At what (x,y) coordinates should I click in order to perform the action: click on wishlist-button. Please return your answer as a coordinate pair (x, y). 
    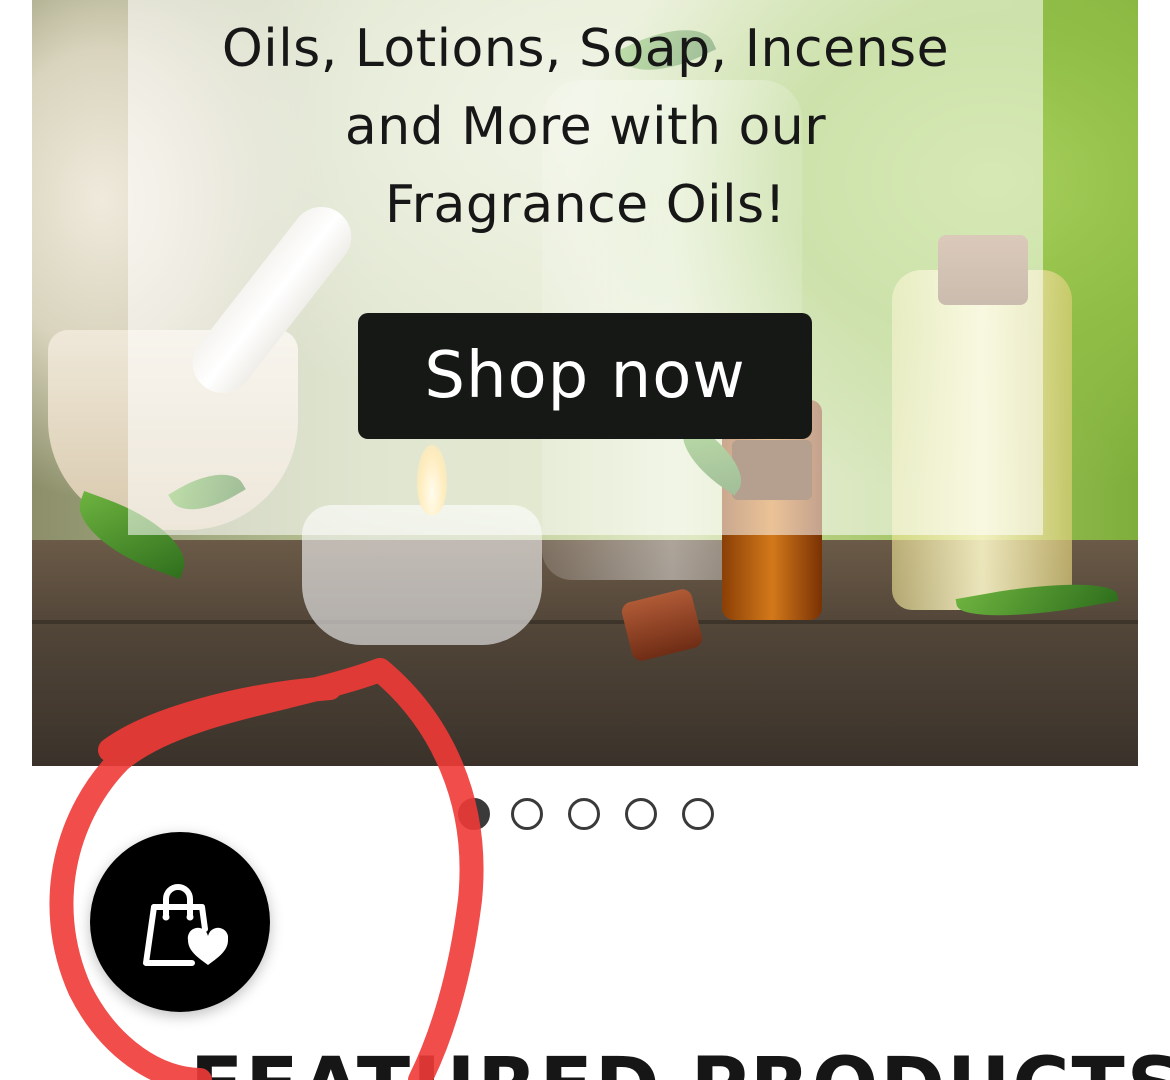
    Looking at the image, I should click on (180, 922).